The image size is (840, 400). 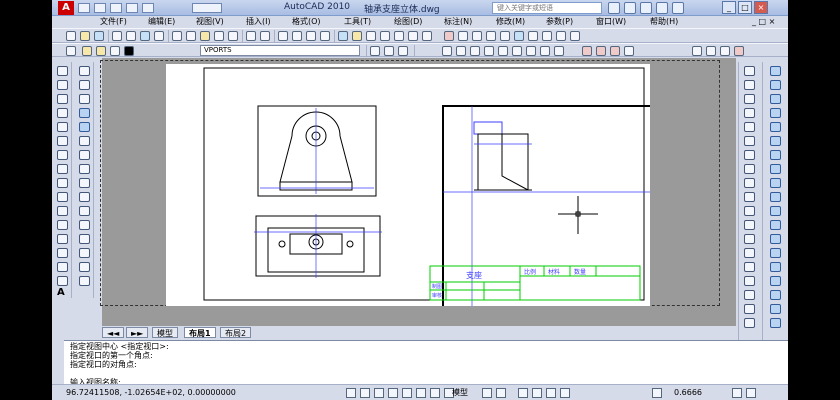 What do you see at coordinates (629, 51) in the screenshot?
I see `tolerance-icon` at bounding box center [629, 51].